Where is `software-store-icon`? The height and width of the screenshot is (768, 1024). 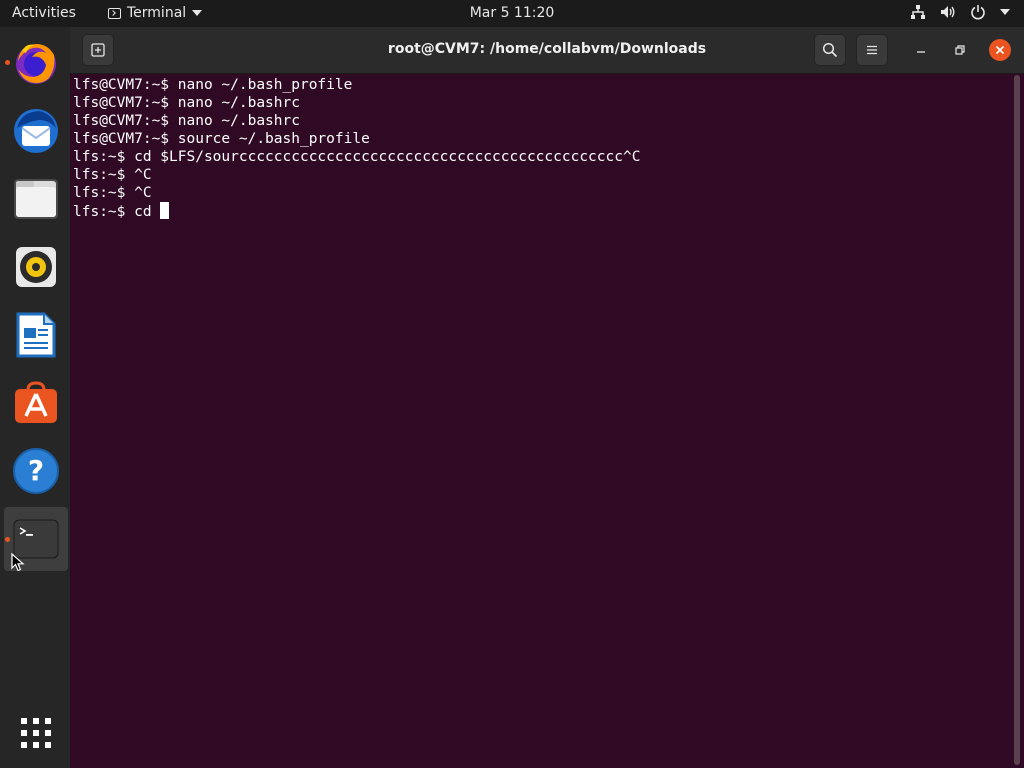
software-store-icon is located at coordinates (36, 402).